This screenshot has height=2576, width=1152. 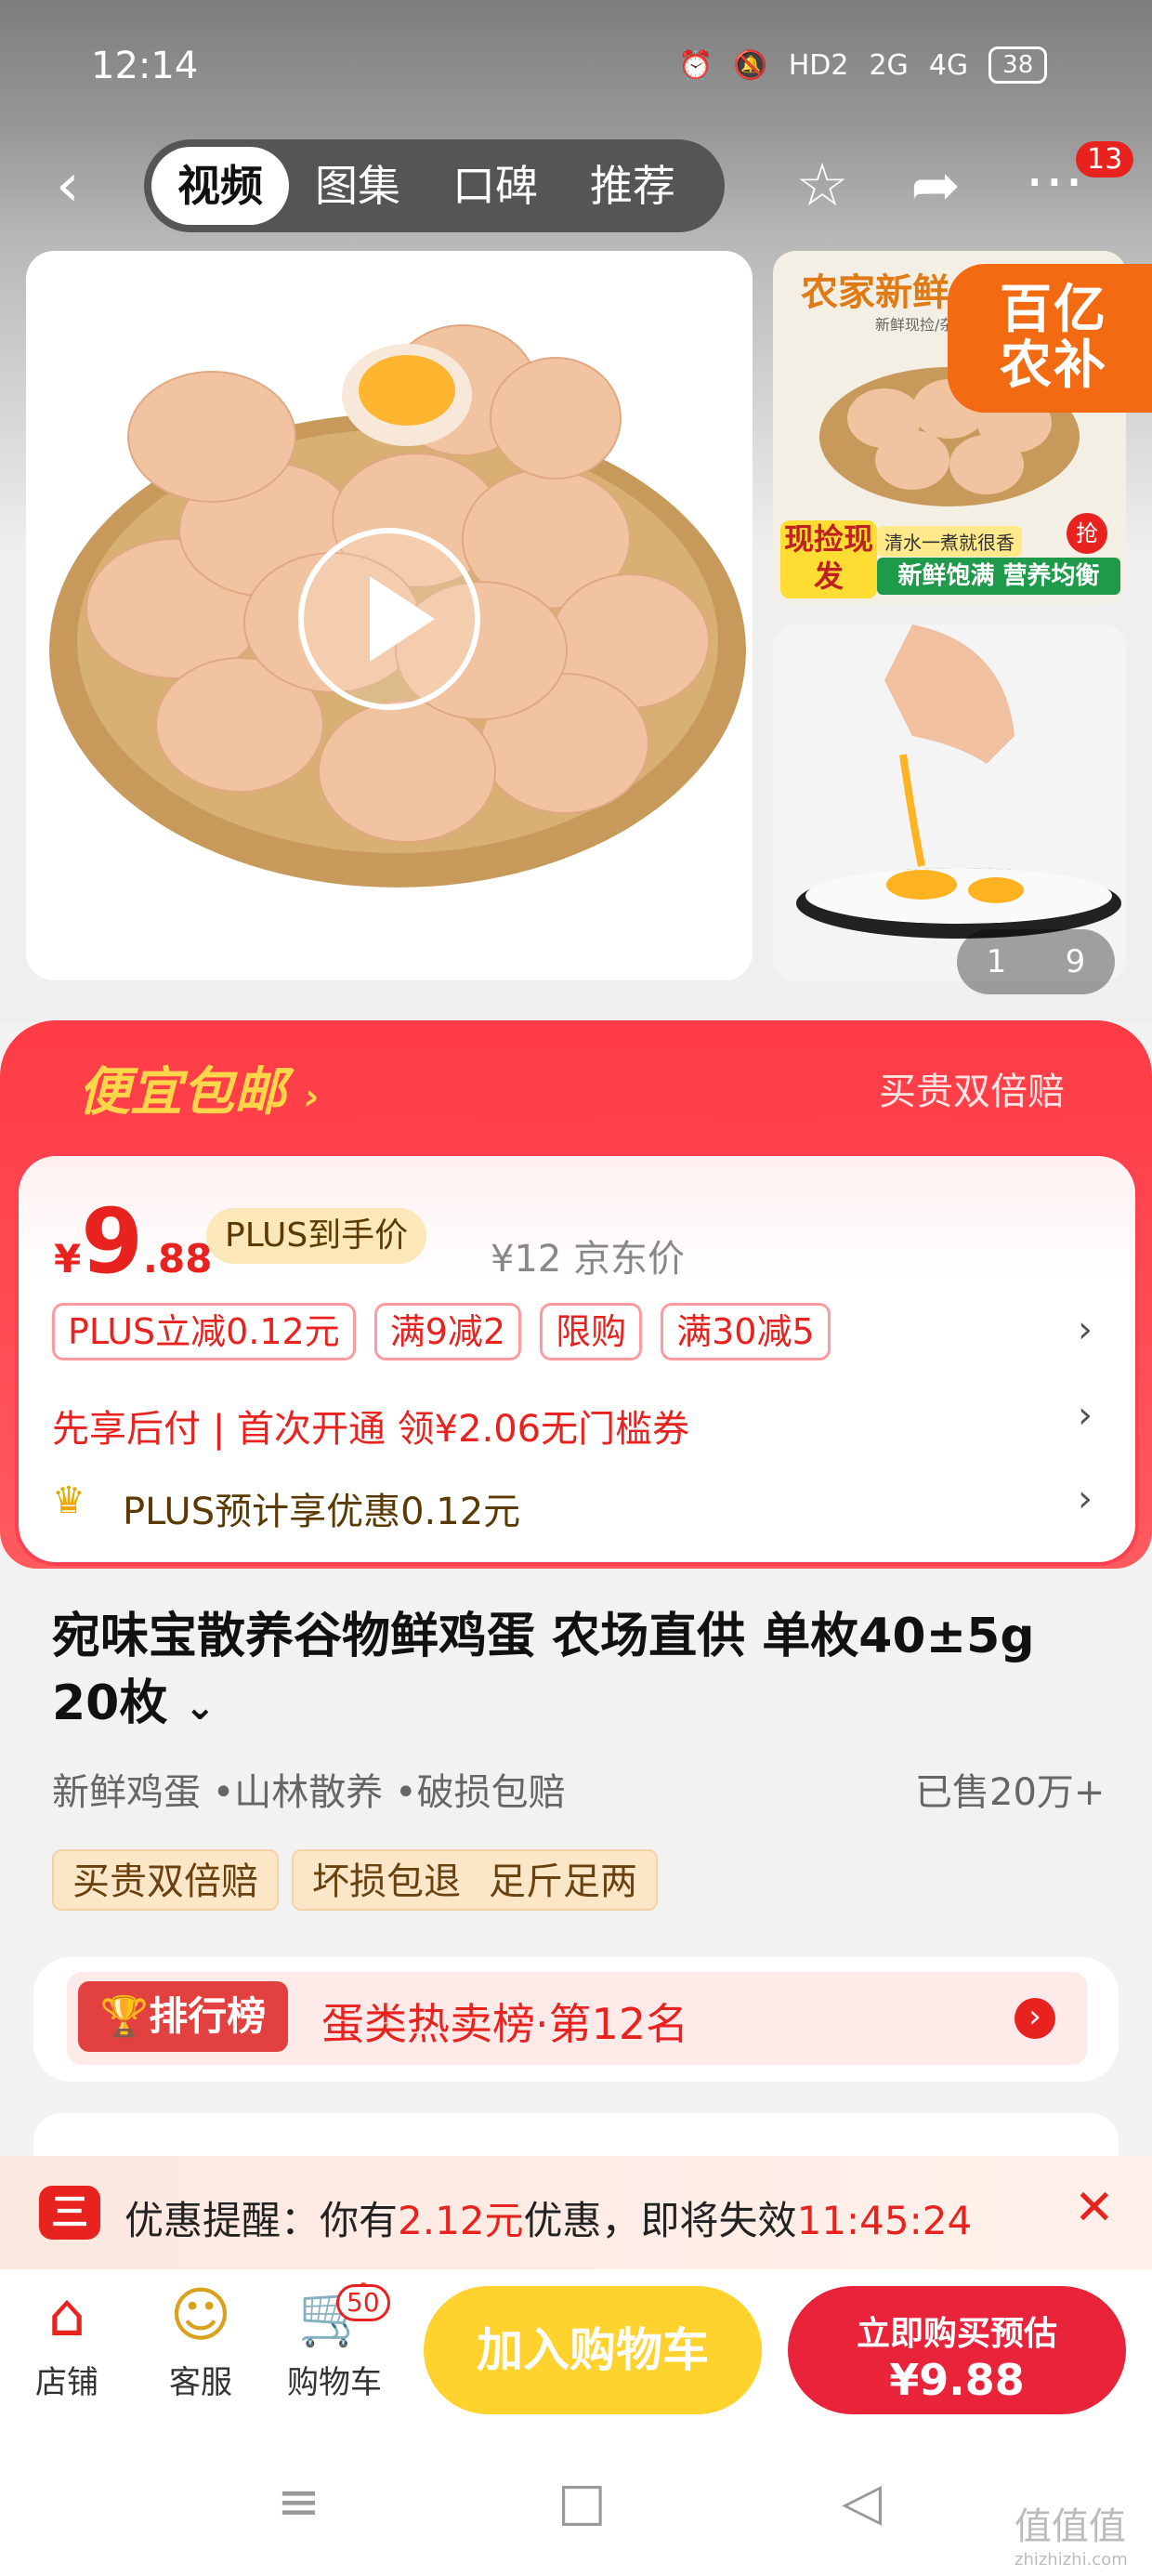 What do you see at coordinates (822, 186) in the screenshot?
I see `favorite-star-icon: ☆` at bounding box center [822, 186].